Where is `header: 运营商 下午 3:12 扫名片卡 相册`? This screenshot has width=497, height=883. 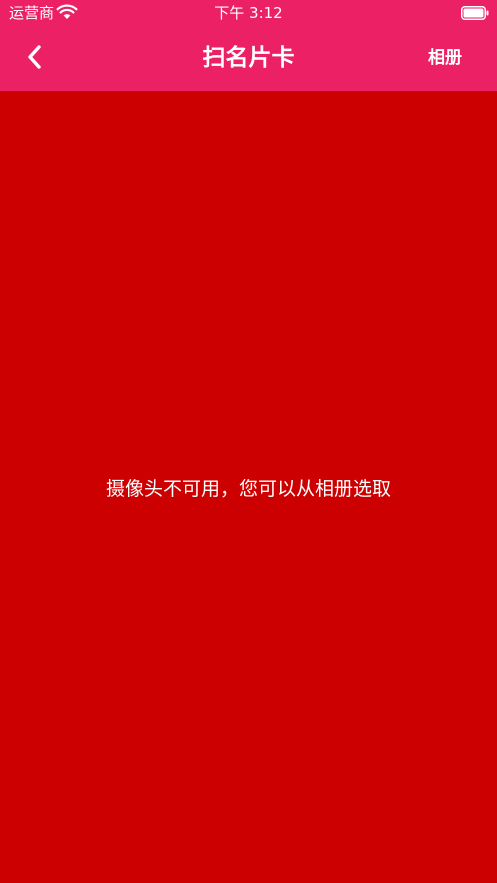 header: 运营商 下午 3:12 扫名片卡 相册 is located at coordinates (248, 45).